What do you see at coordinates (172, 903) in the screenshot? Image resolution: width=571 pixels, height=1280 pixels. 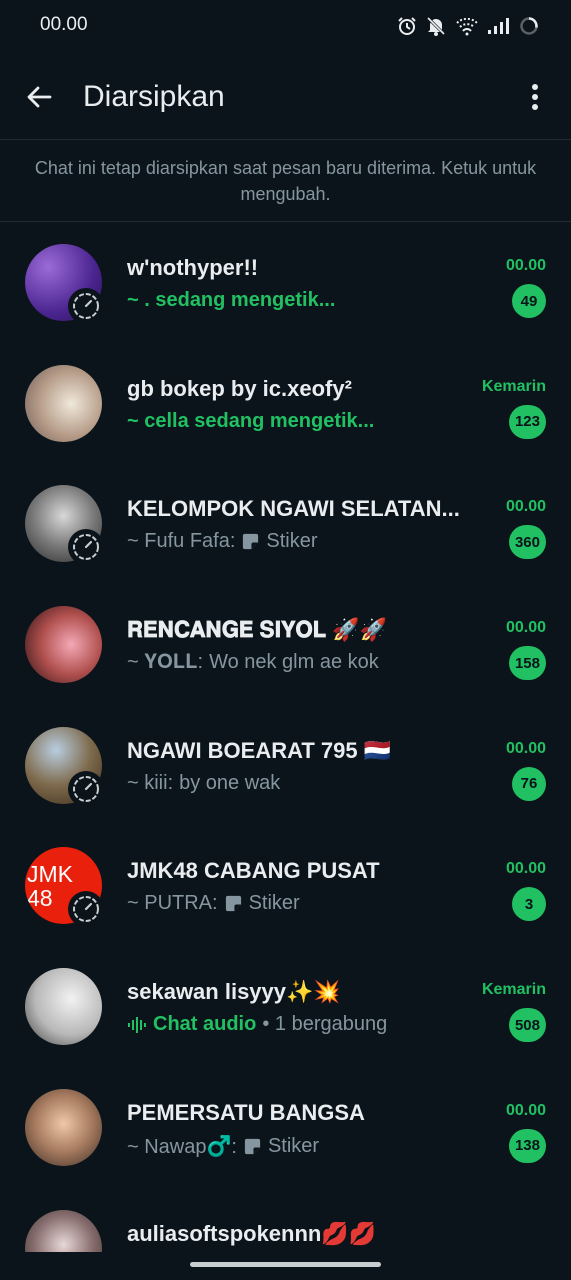 I see `message-sender: ~ PUTRA:` at bounding box center [172, 903].